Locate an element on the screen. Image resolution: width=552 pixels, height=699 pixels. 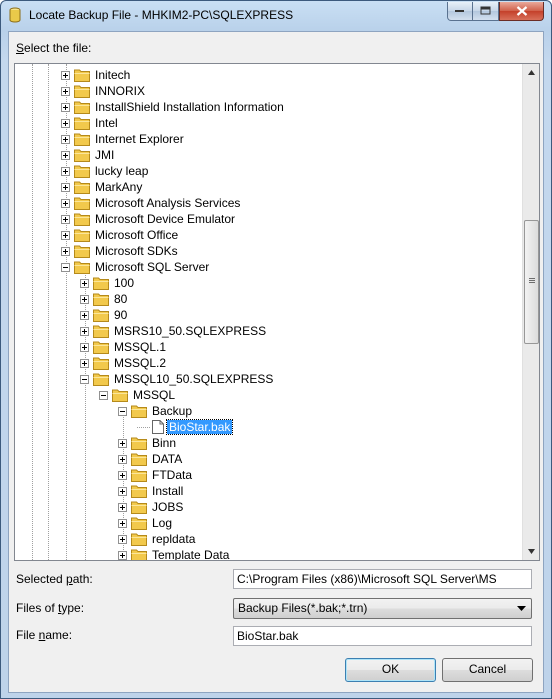
tree-item-label: BioStar.bak is located at coordinates (199, 427).